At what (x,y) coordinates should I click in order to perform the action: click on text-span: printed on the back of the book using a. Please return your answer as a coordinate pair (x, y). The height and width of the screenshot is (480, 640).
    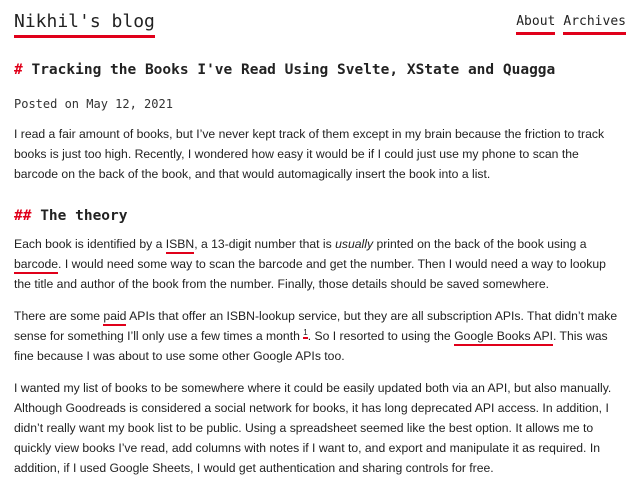
    Looking at the image, I should click on (480, 244).